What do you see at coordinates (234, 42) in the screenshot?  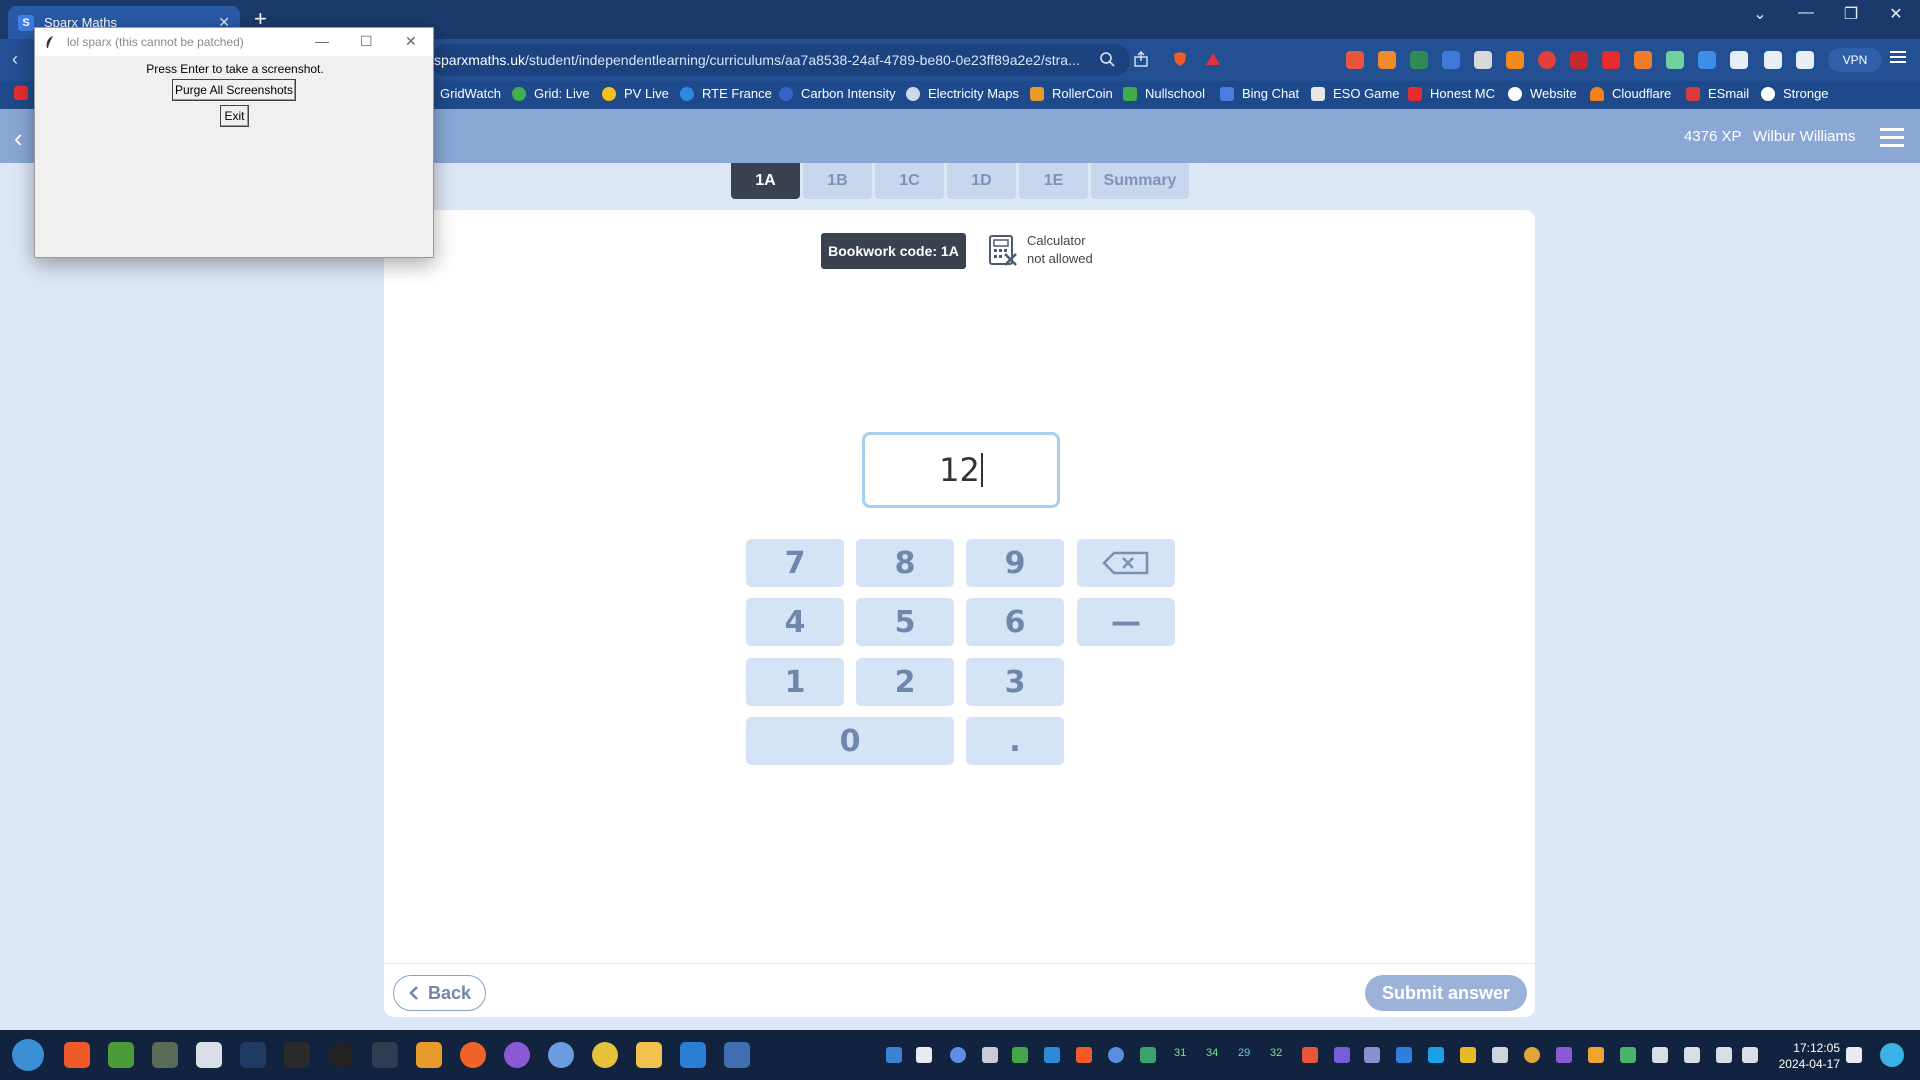 I see `overlay-titlebar: lol sparx (this cannot be patched) — ☐ ✕` at bounding box center [234, 42].